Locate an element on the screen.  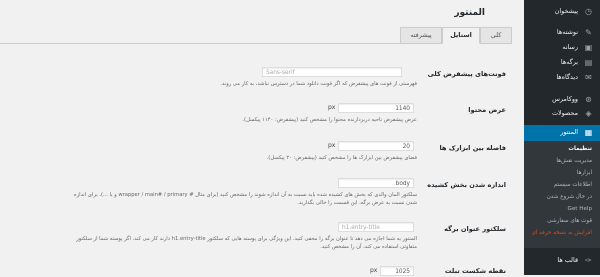
setting-label-page-title-selector: سلکتور عنوان برگه is located at coordinates (475, 229).